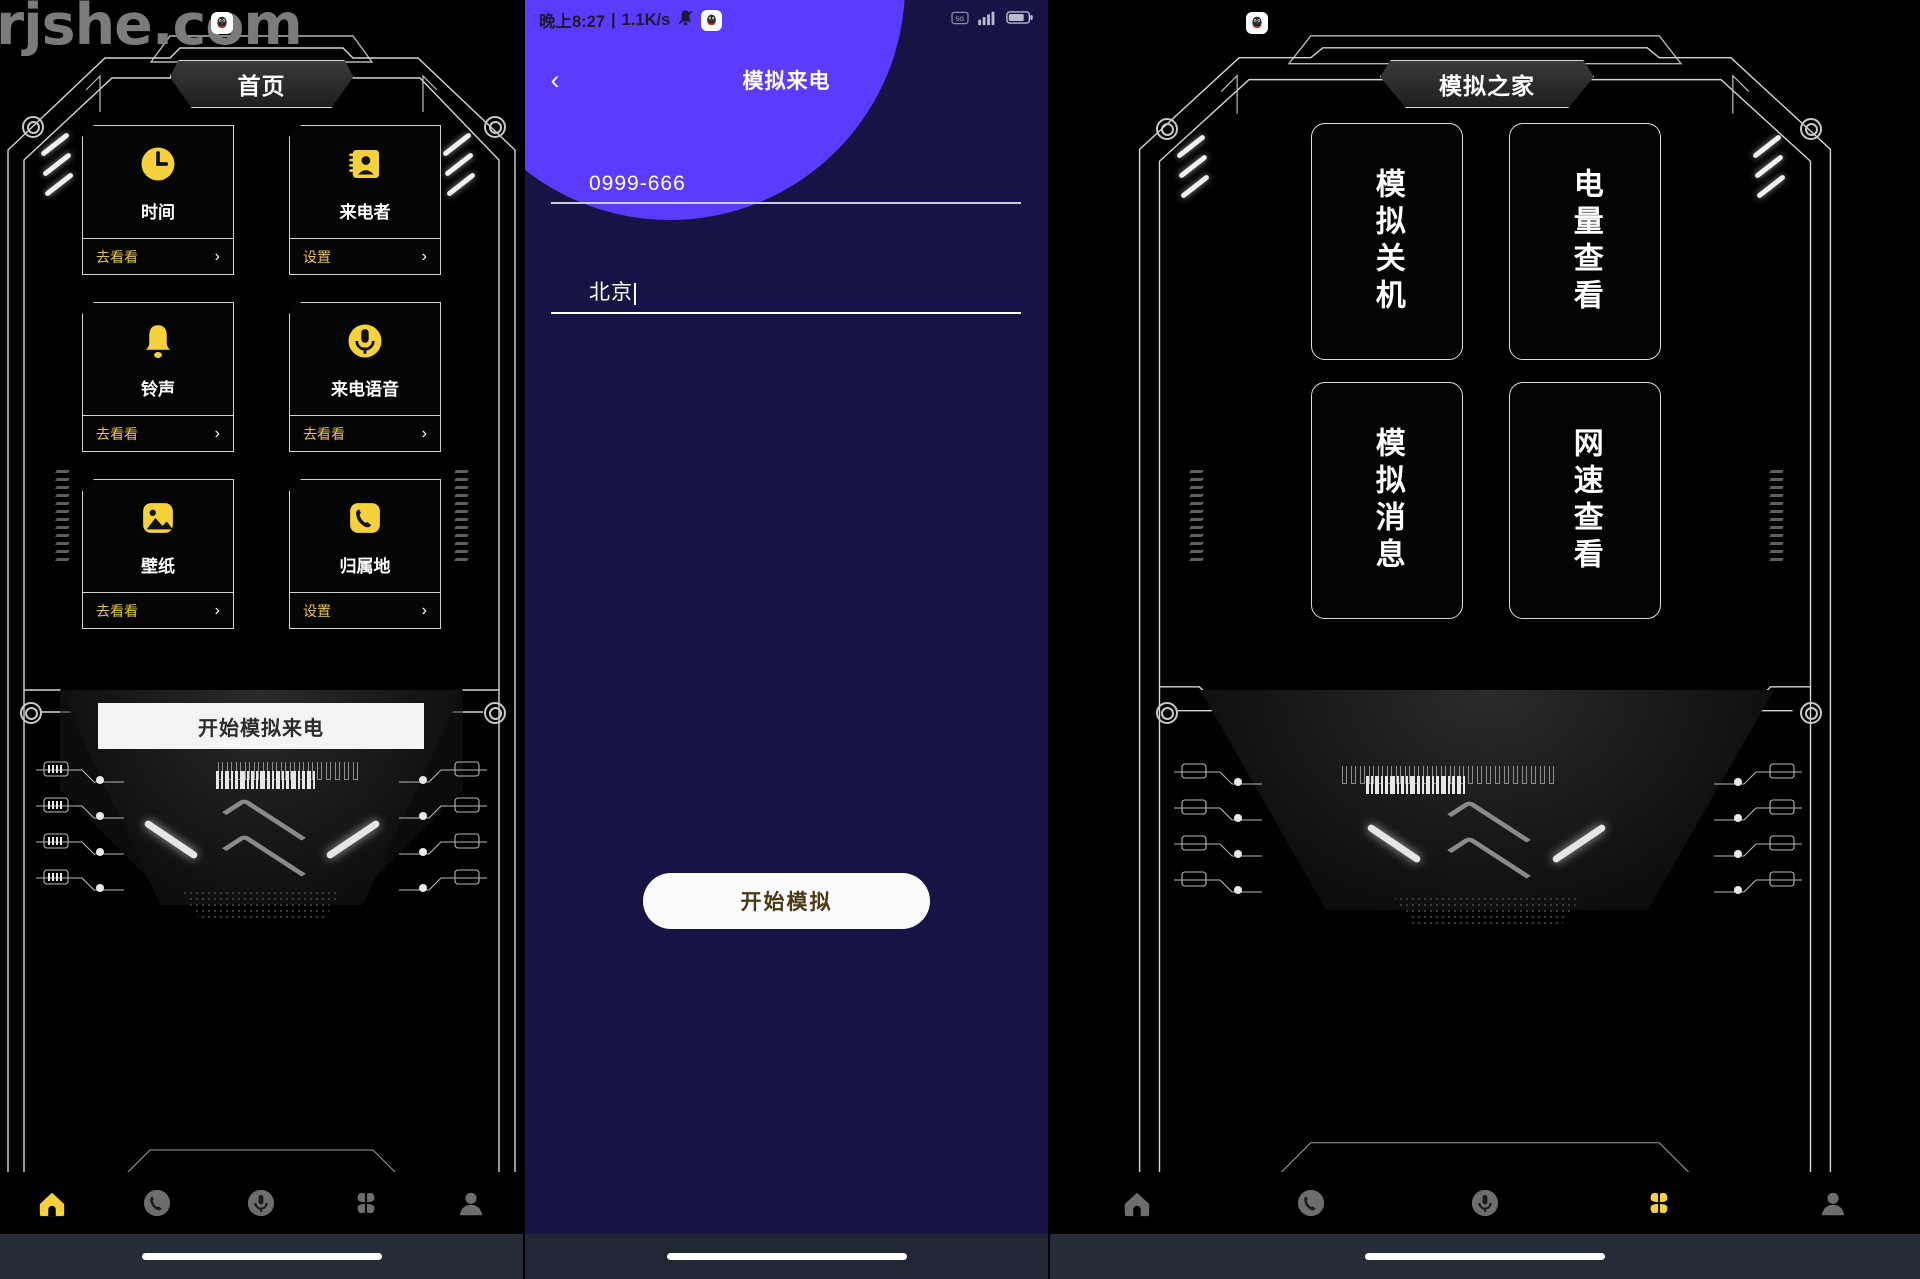  Describe the element at coordinates (555, 80) in the screenshot. I see `back-button: ‹` at that location.